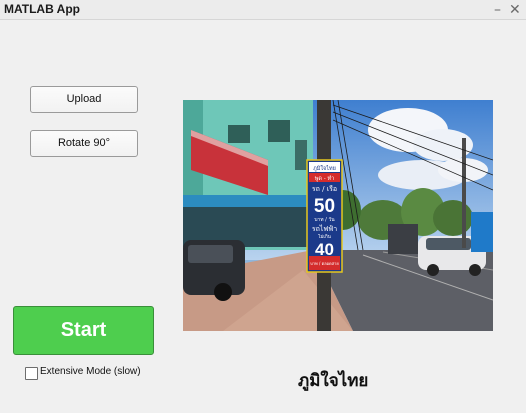 Image resolution: width=526 pixels, height=413 pixels. Describe the element at coordinates (324, 263) in the screenshot. I see `sign-line-9: บาท / ตลอดสาย` at that location.